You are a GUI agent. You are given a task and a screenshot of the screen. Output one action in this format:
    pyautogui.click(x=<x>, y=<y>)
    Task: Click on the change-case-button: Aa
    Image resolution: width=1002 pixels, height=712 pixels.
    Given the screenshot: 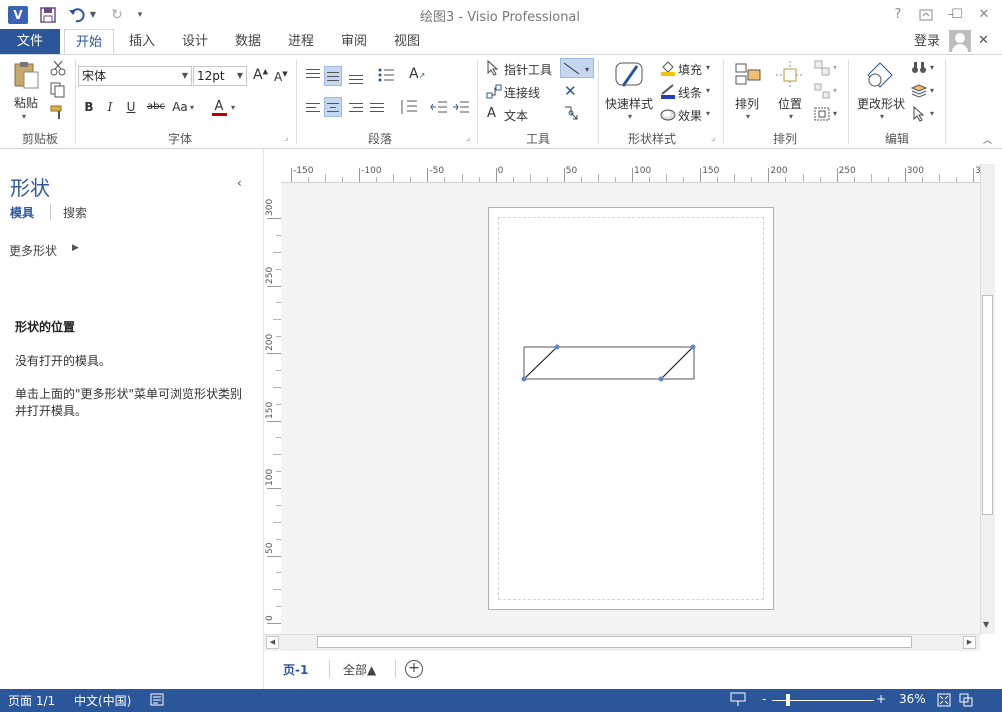 What is the action you would take?
    pyautogui.click(x=180, y=107)
    